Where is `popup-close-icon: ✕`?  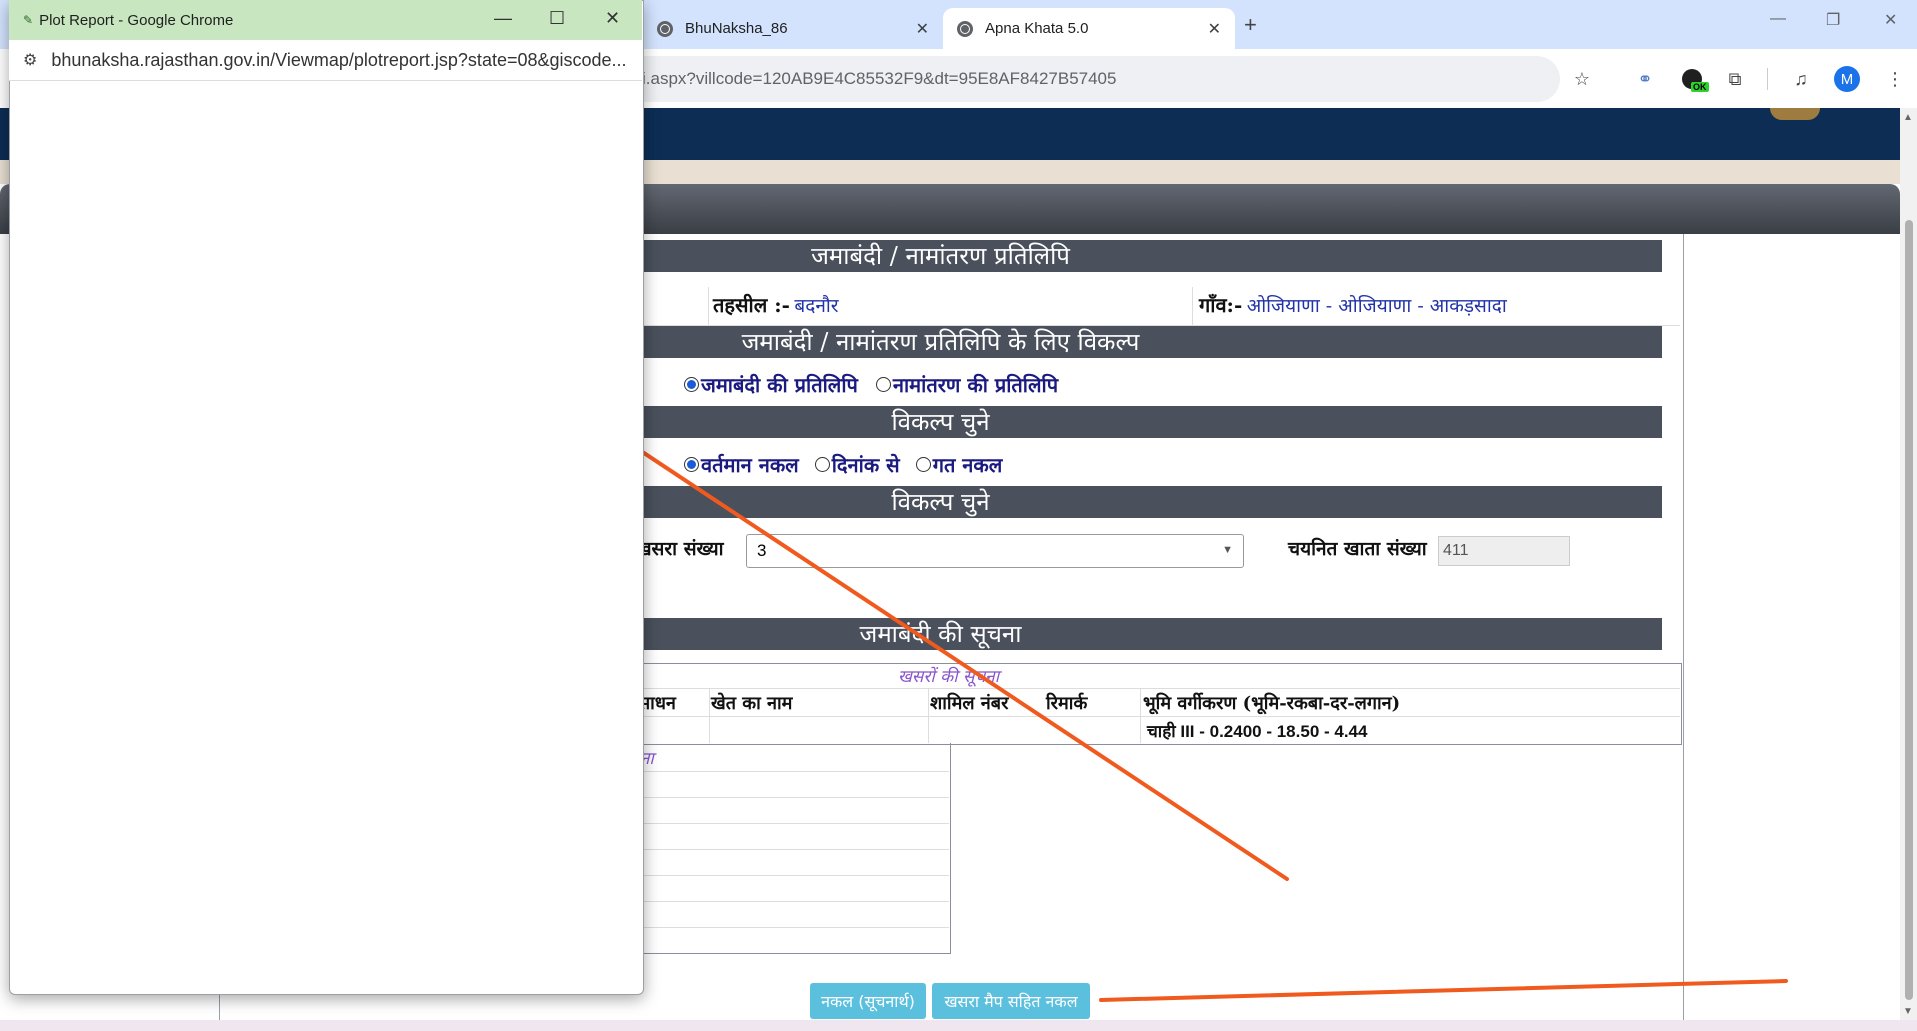
popup-close-icon: ✕ is located at coordinates (612, 18).